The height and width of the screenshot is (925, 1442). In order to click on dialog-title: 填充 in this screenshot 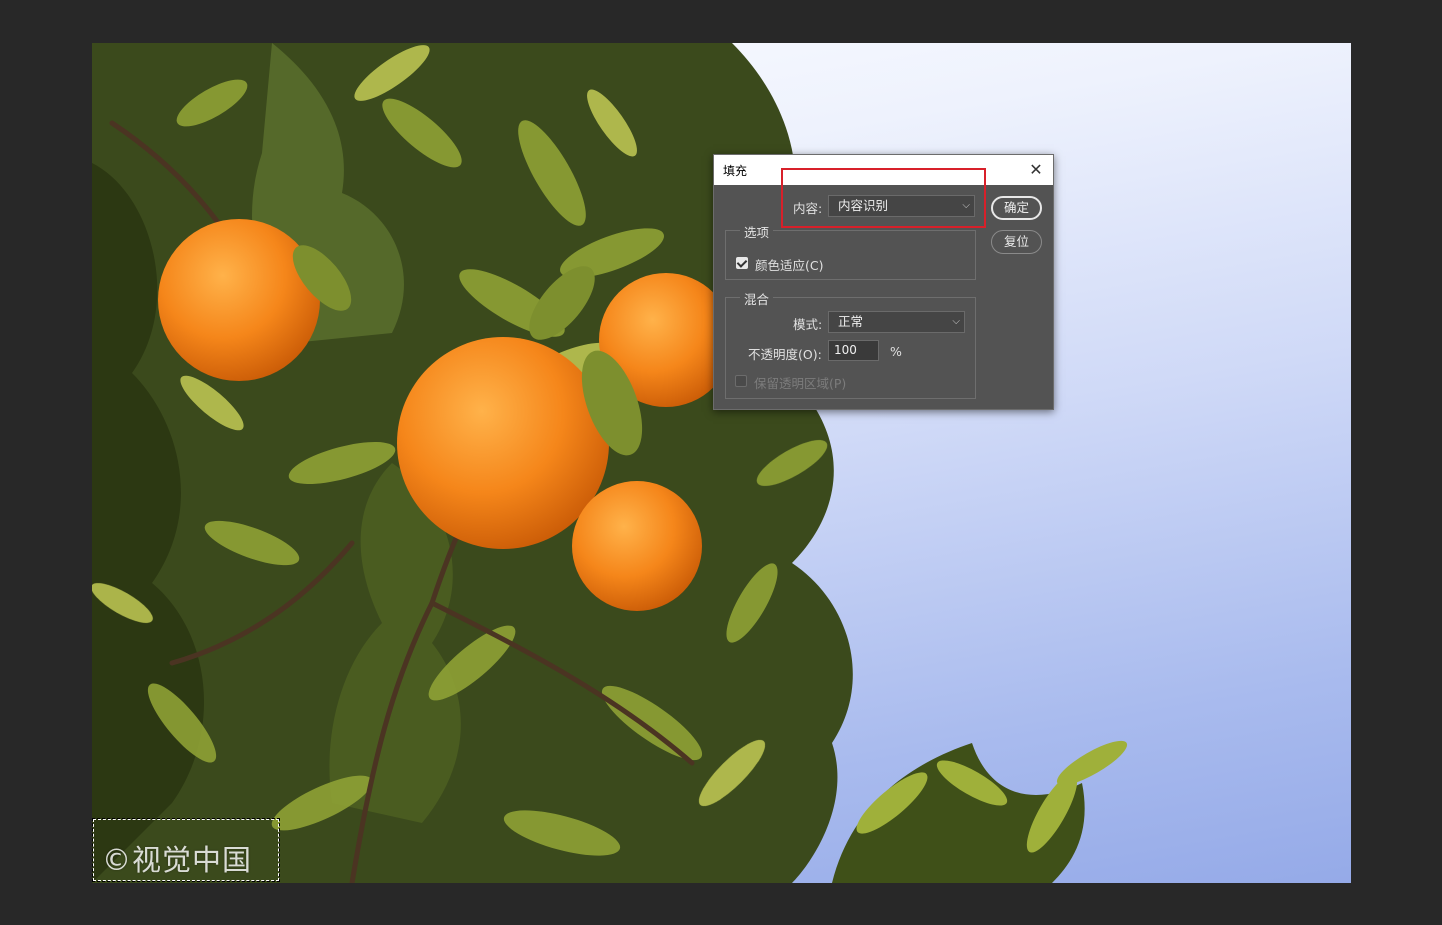, I will do `click(735, 171)`.